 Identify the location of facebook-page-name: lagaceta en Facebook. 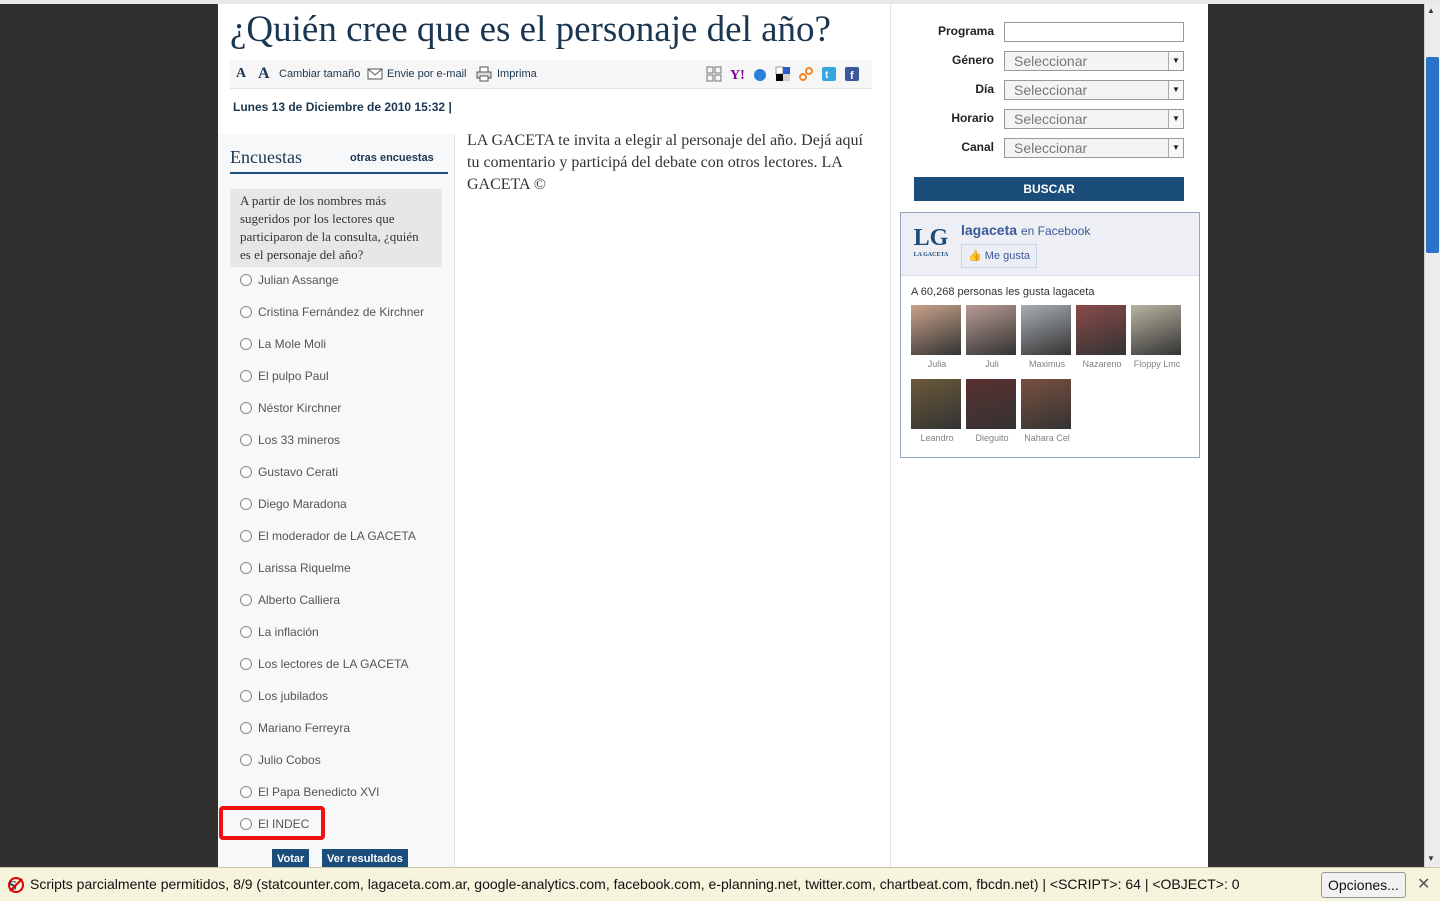
(1025, 230).